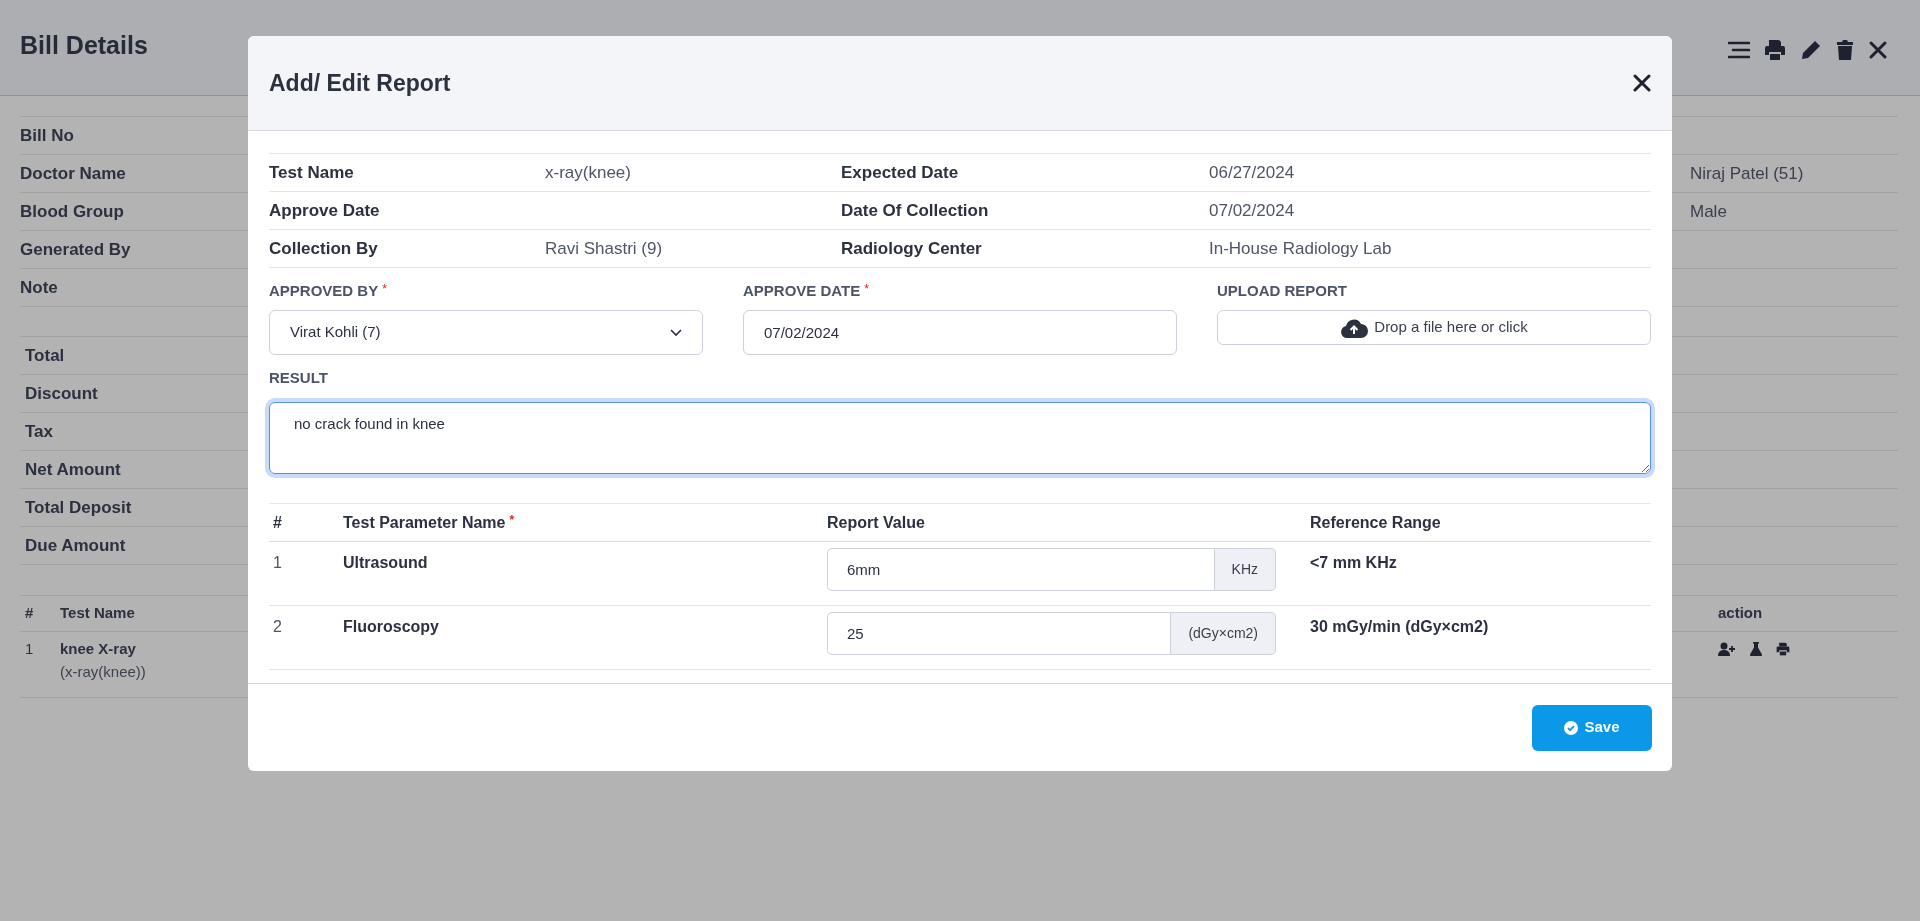 The width and height of the screenshot is (1920, 921). What do you see at coordinates (45, 355) in the screenshot?
I see `total-label: Total` at bounding box center [45, 355].